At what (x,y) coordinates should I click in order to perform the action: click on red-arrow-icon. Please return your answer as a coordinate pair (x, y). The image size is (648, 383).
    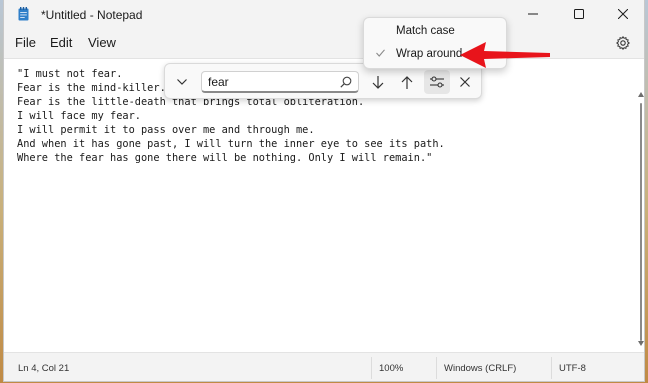
    Looking at the image, I should click on (505, 55).